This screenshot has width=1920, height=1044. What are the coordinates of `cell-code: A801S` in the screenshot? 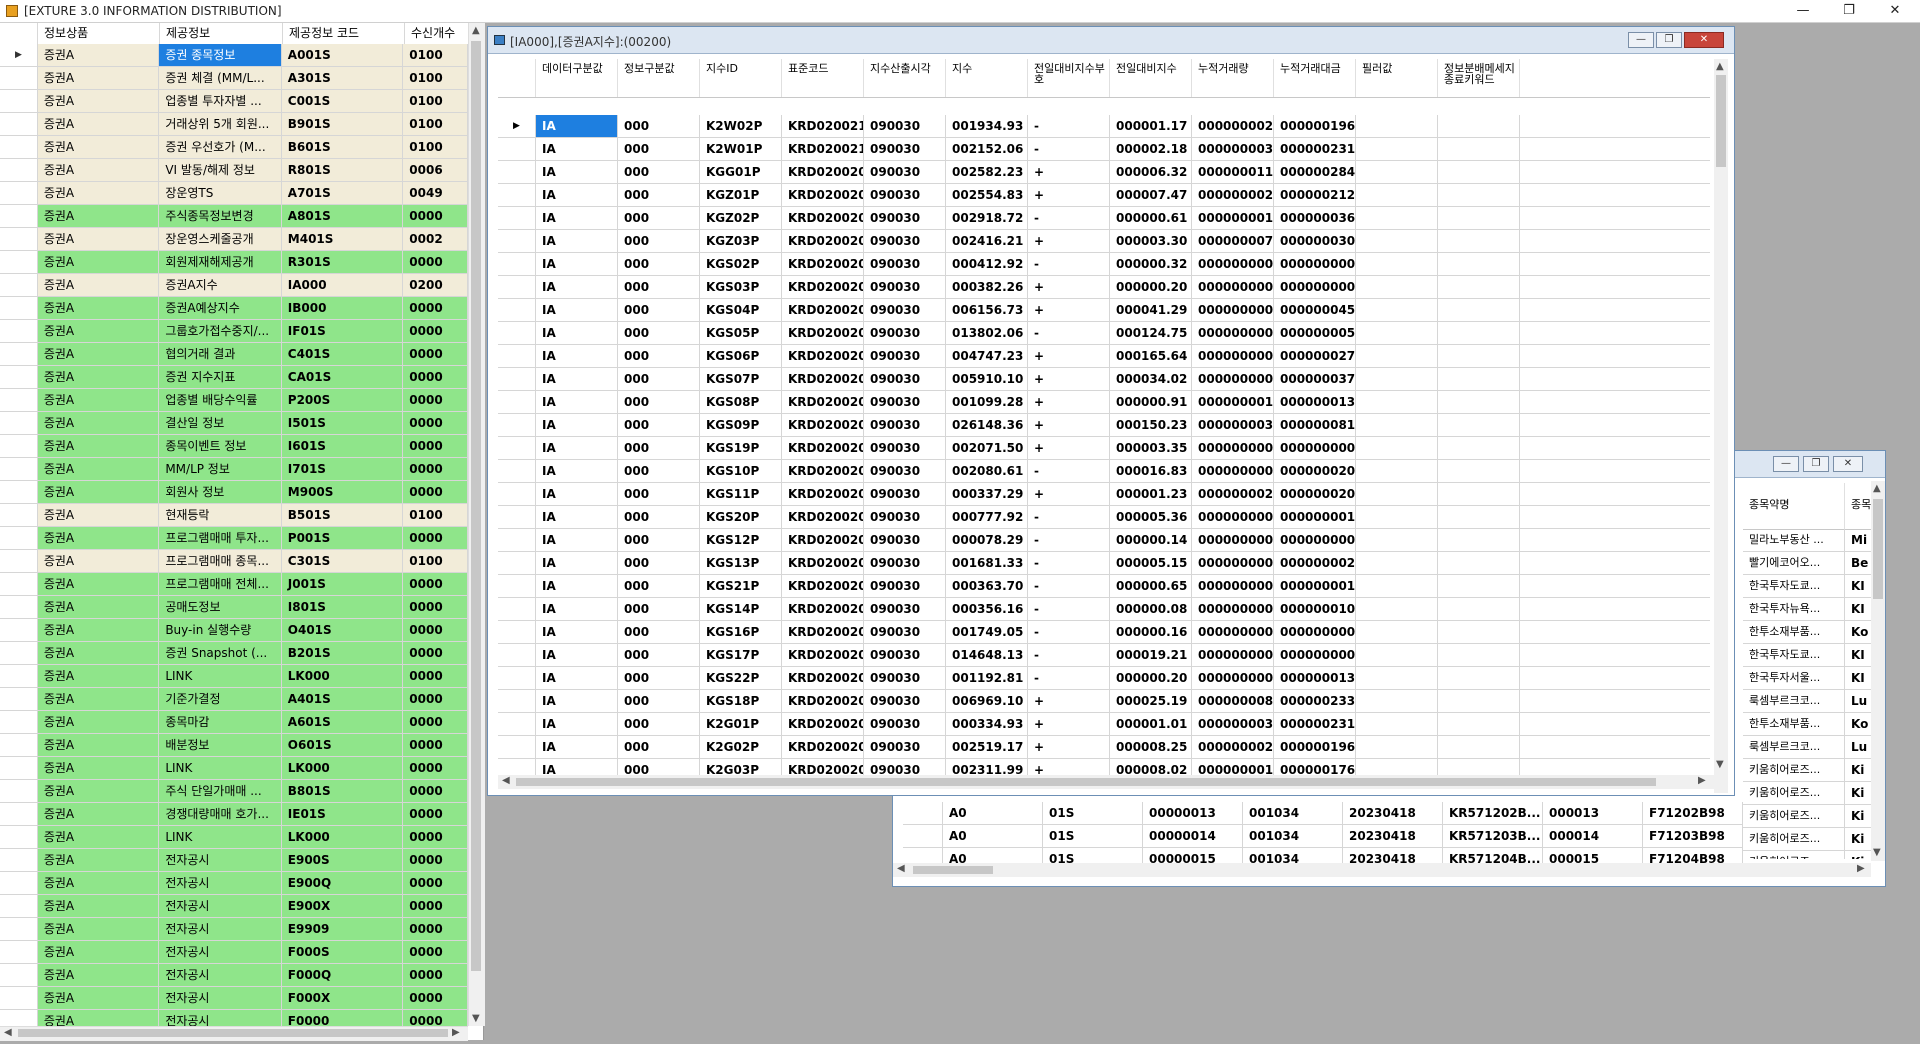 It's located at (342, 216).